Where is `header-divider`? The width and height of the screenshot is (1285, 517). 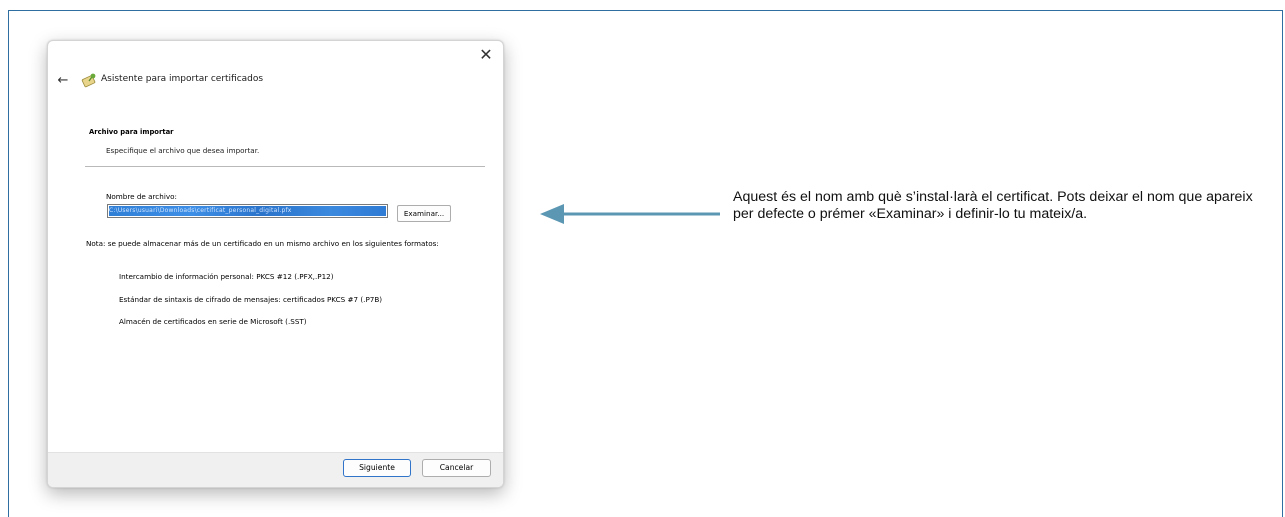
header-divider is located at coordinates (285, 166).